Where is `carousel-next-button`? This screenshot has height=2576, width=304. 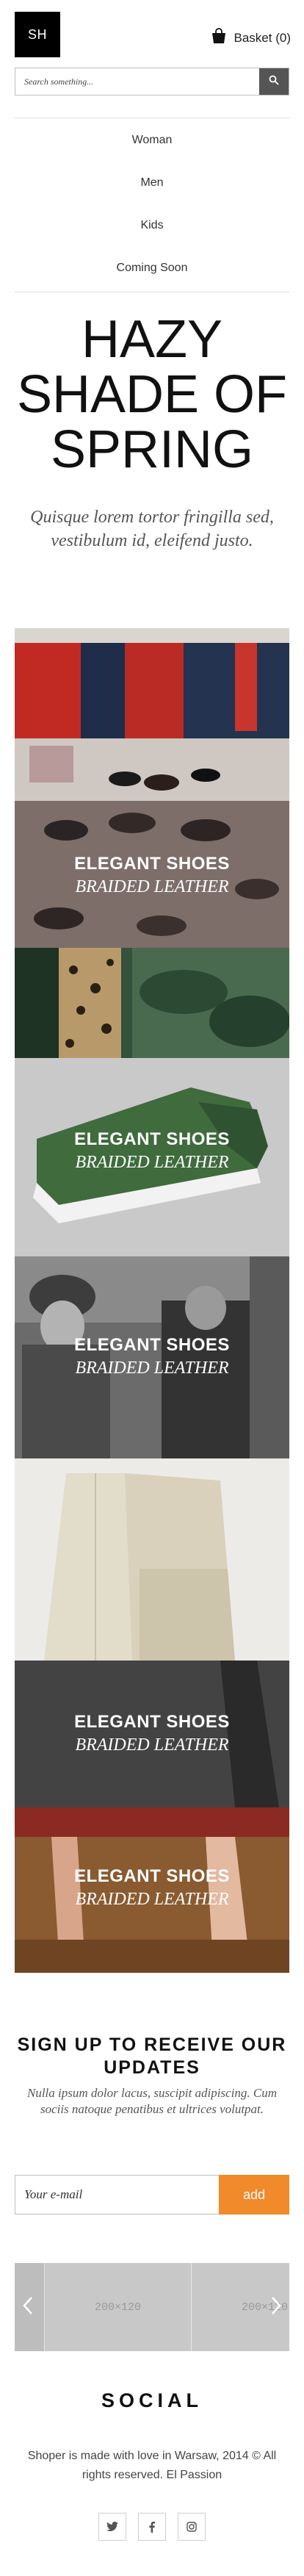 carousel-next-button is located at coordinates (276, 2307).